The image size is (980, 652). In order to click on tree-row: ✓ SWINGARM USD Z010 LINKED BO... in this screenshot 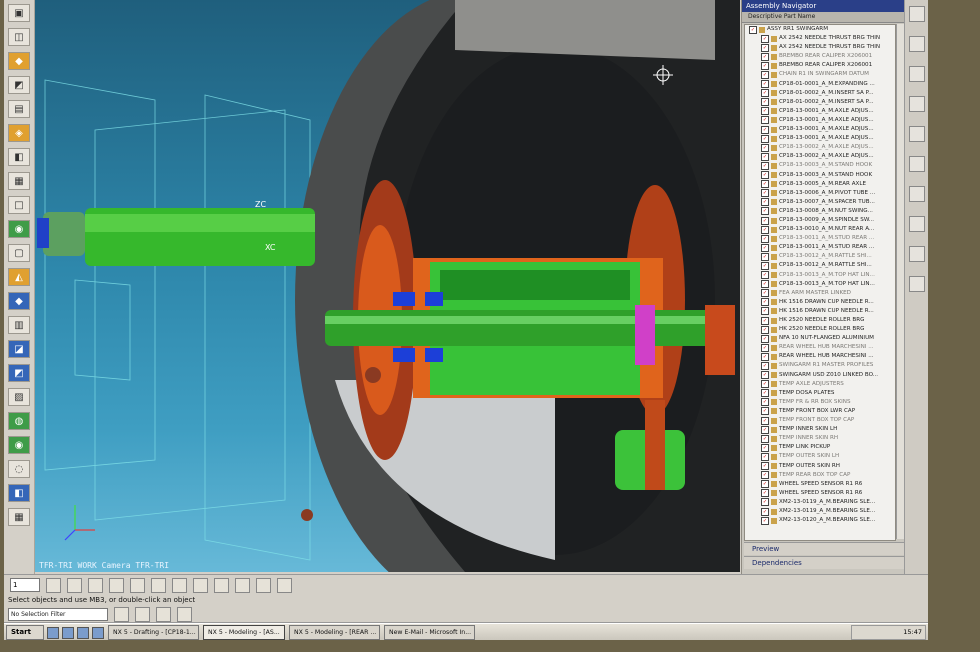, I will do `click(820, 375)`.